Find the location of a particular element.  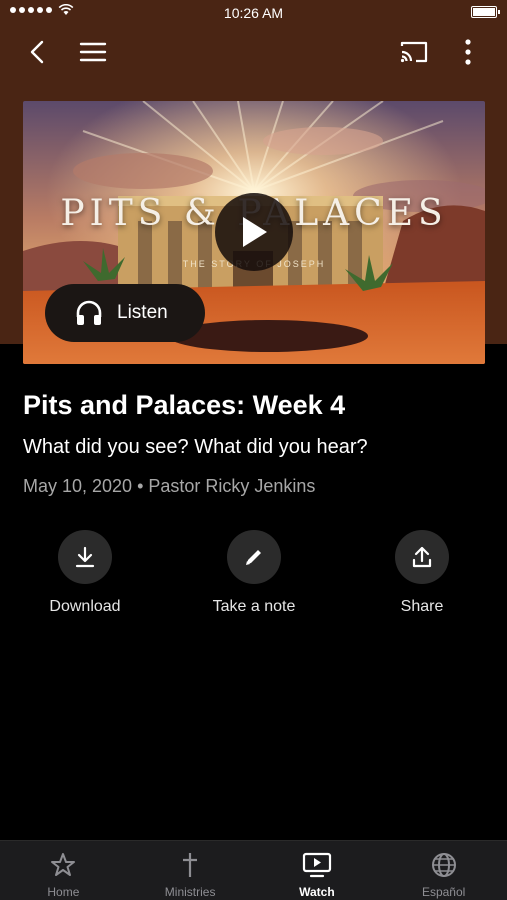

sermon-description: What did you see? What did you hear? is located at coordinates (195, 447).